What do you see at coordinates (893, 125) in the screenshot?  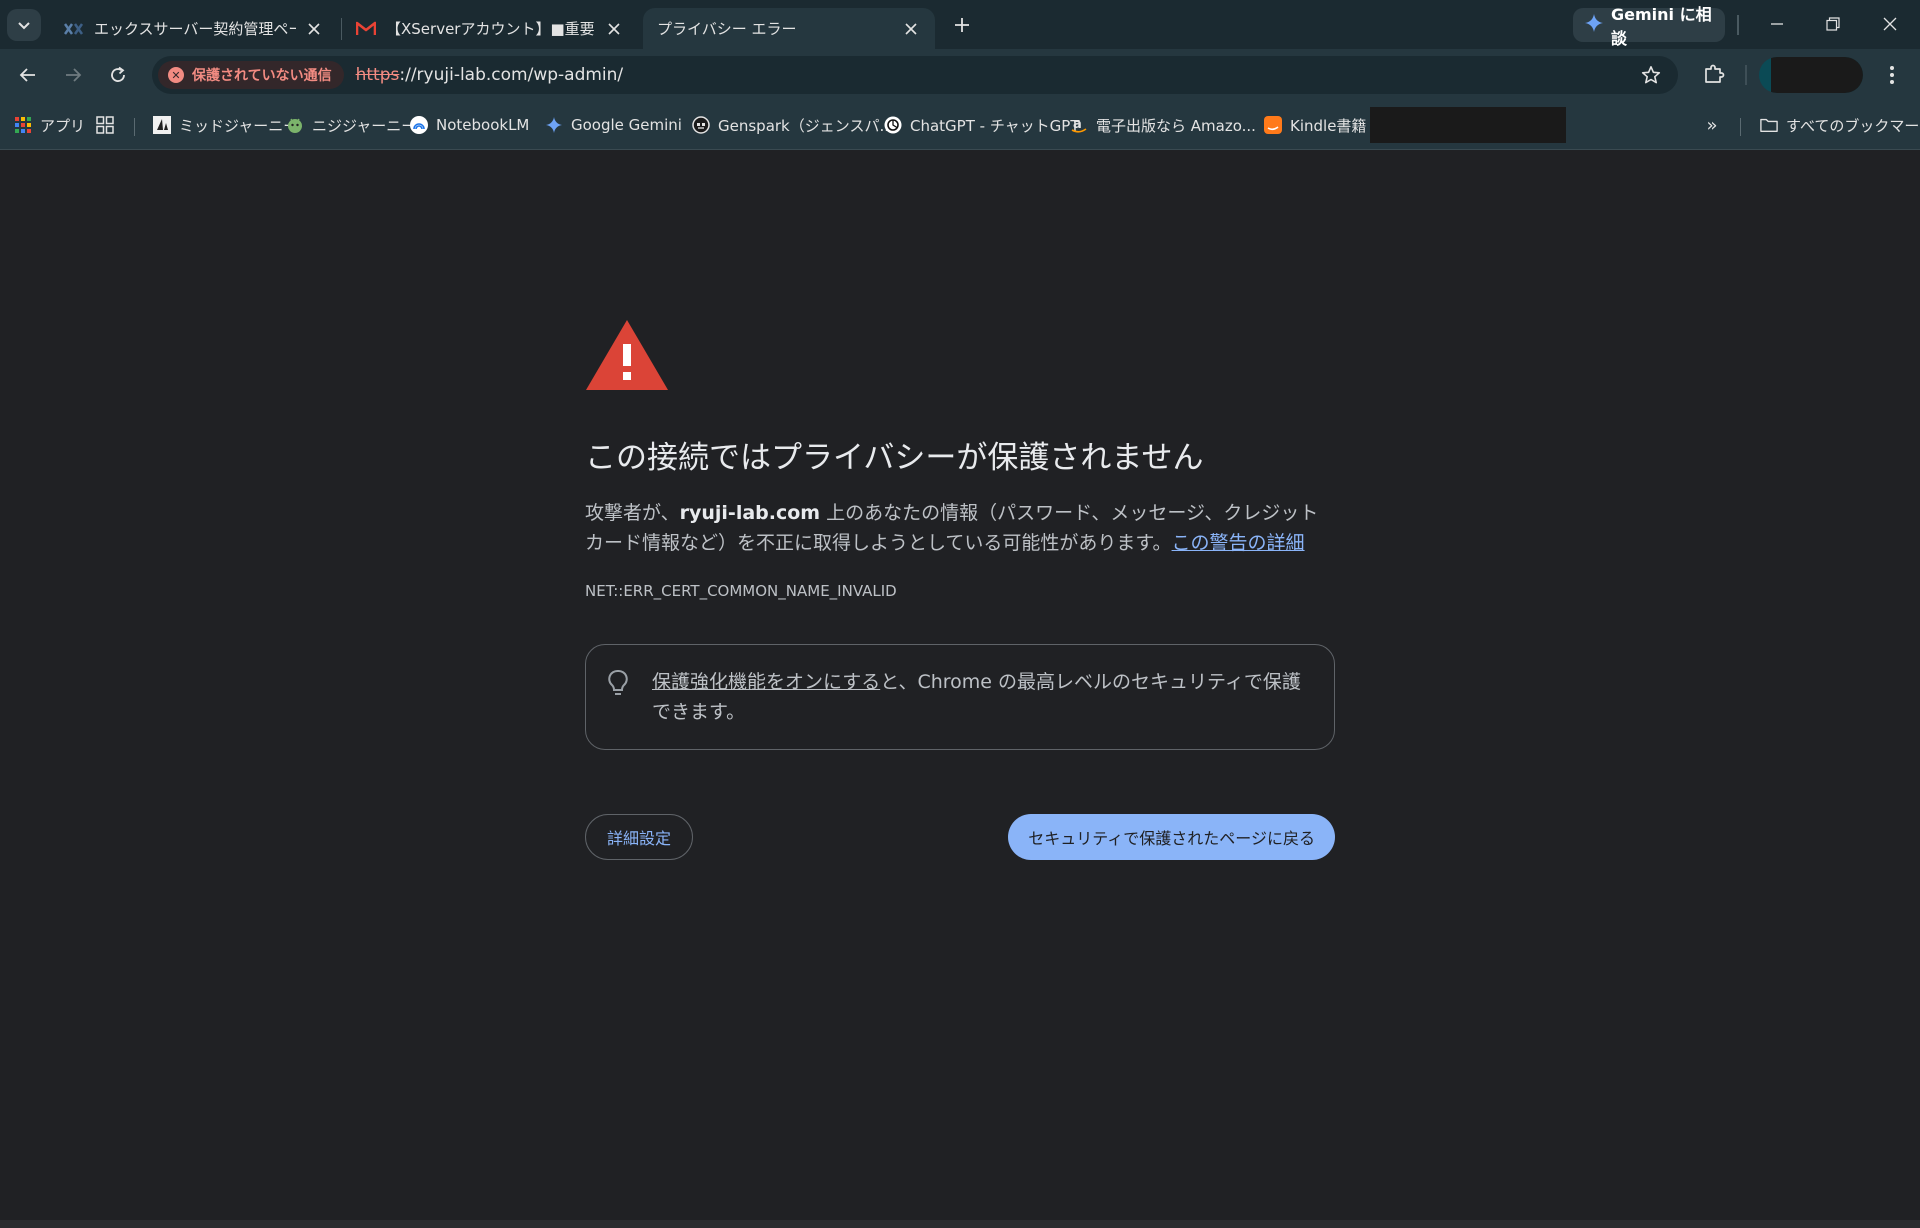 I see `chatgpt-icon` at bounding box center [893, 125].